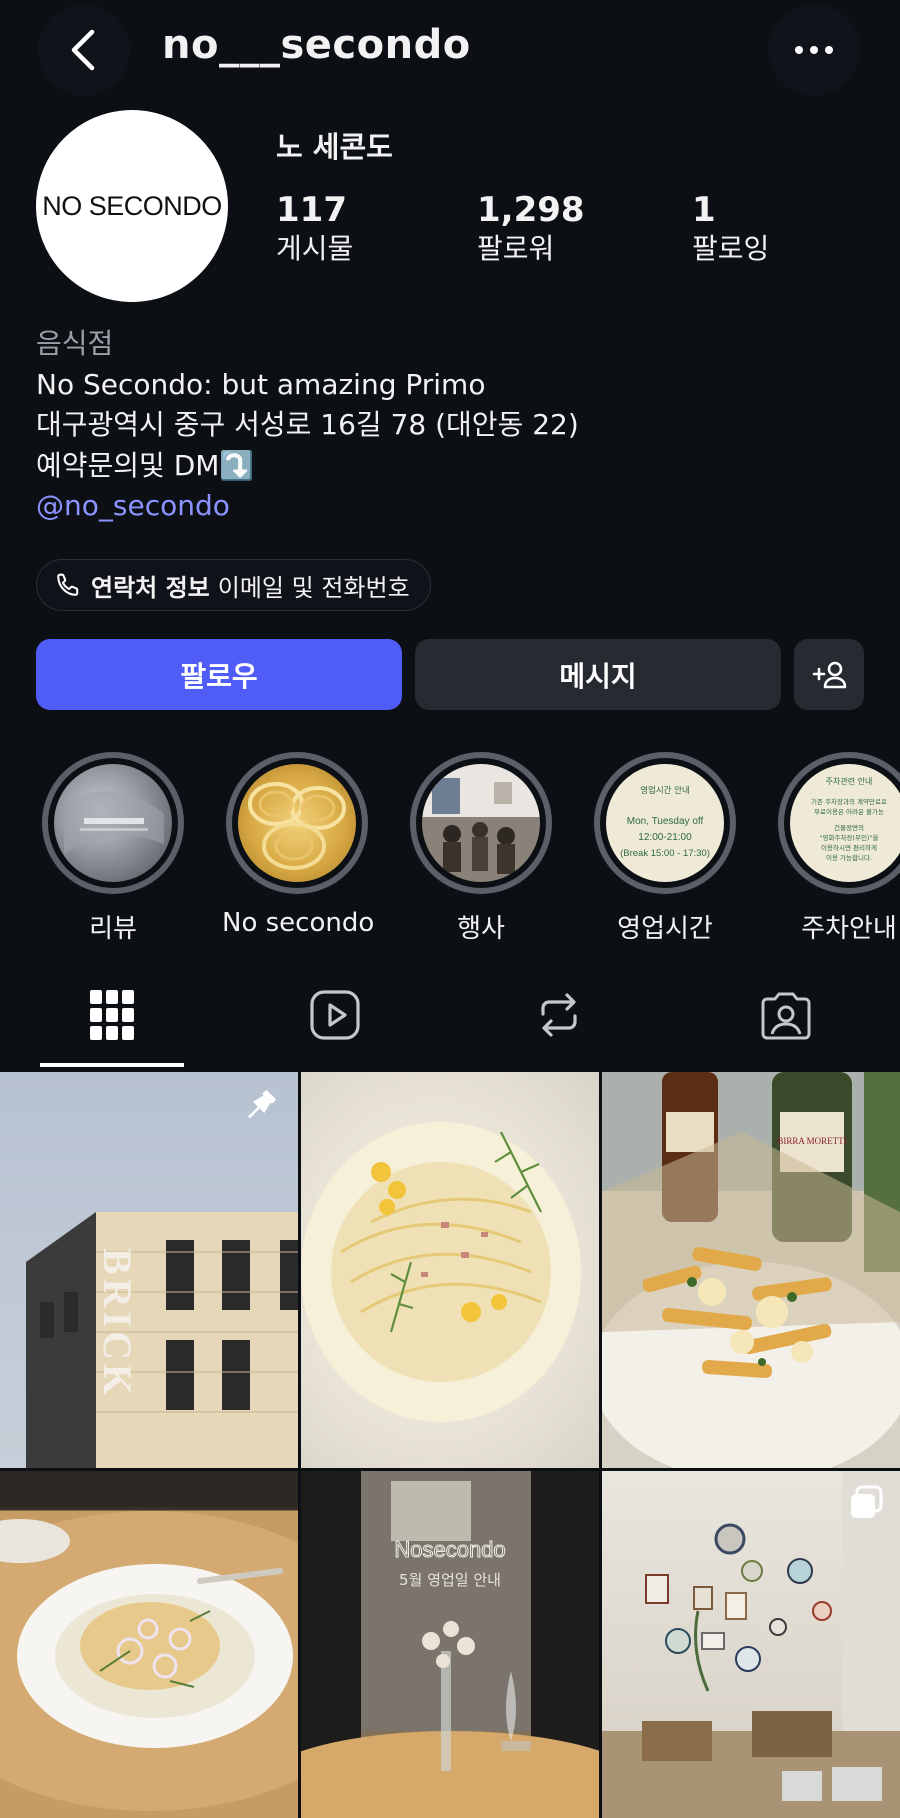 The height and width of the screenshot is (1818, 900). What do you see at coordinates (237, 465) in the screenshot?
I see `arrow-down-emoji: ⤵️` at bounding box center [237, 465].